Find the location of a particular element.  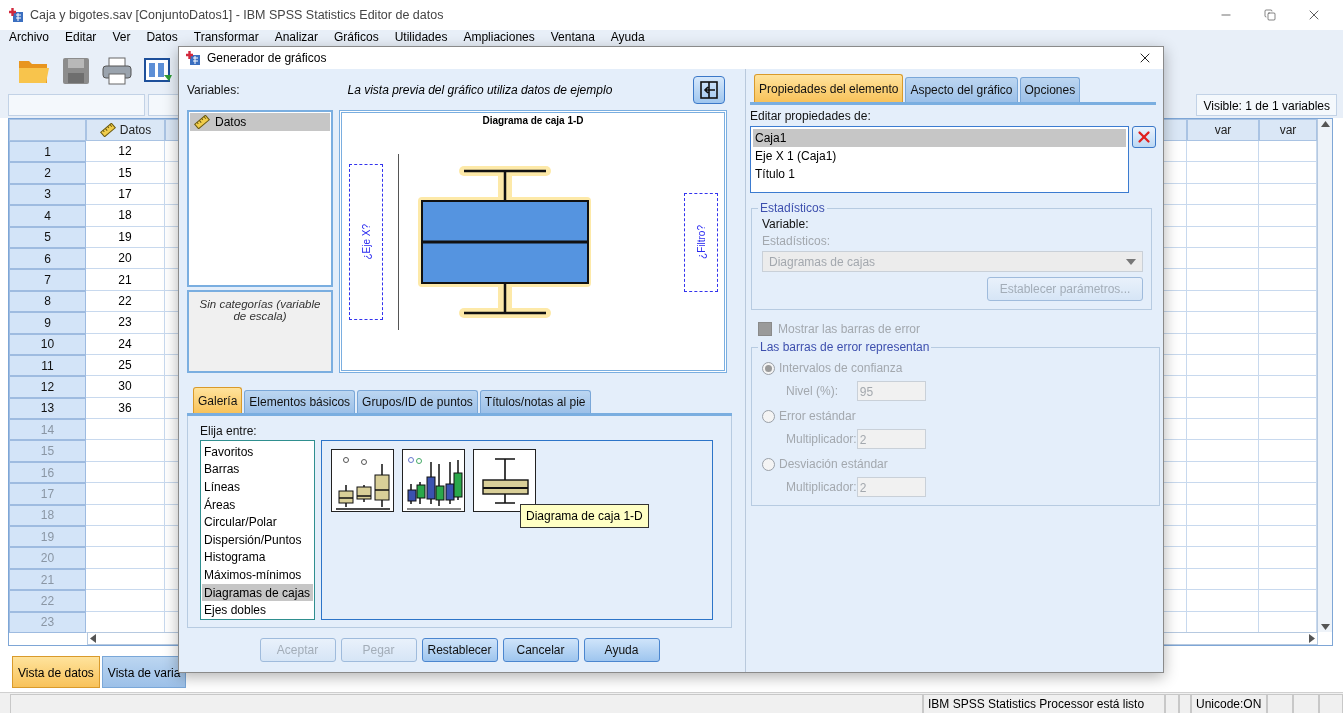

table-cell: 20 is located at coordinates (125, 258).